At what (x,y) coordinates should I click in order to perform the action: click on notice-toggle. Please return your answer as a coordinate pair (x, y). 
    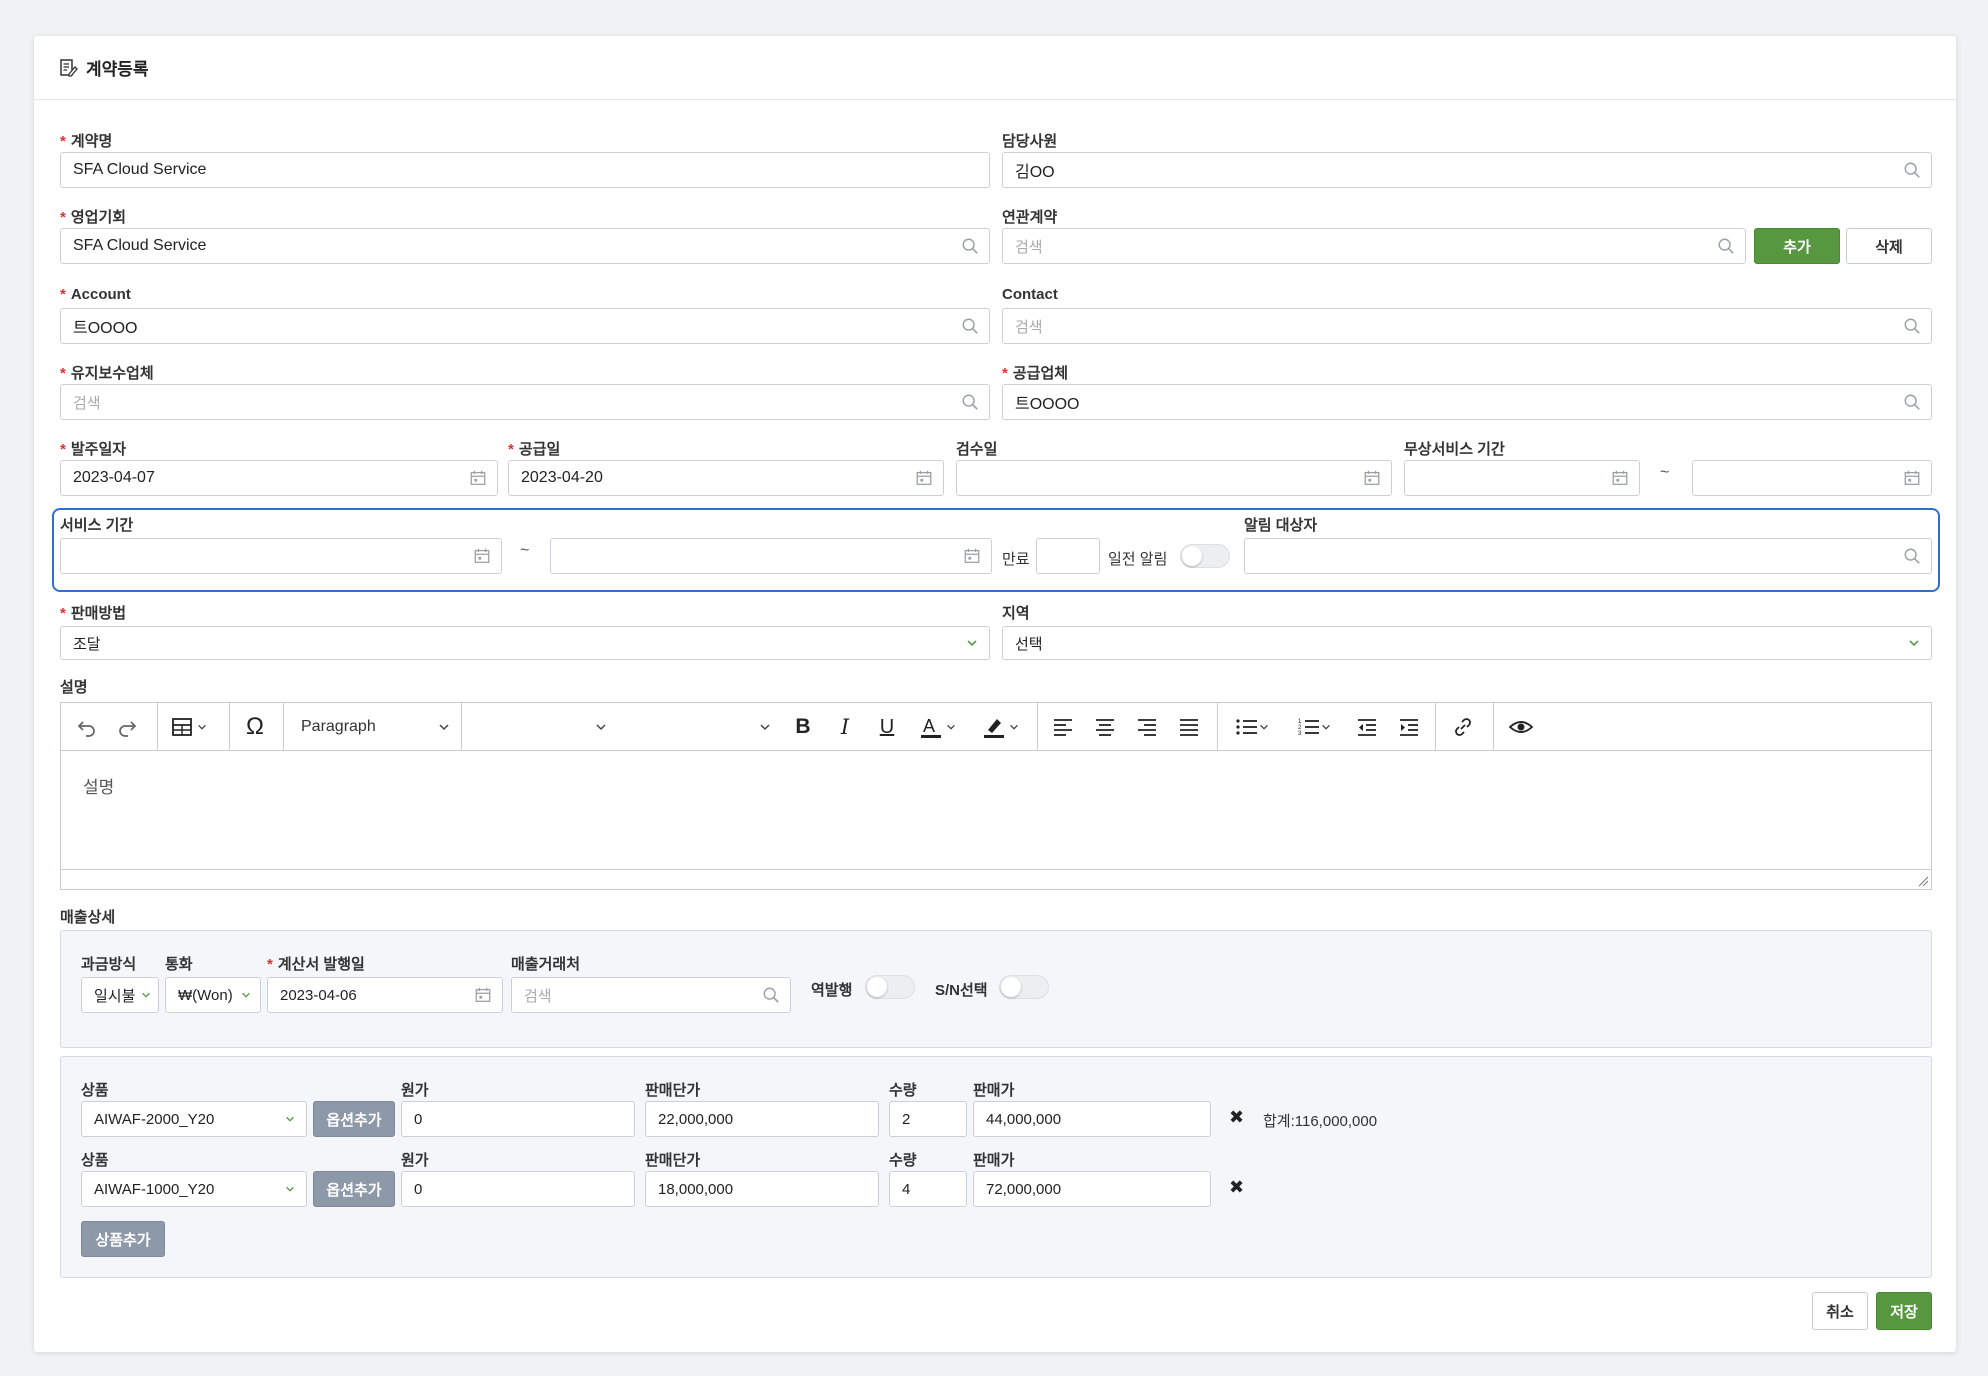
    Looking at the image, I should click on (1205, 556).